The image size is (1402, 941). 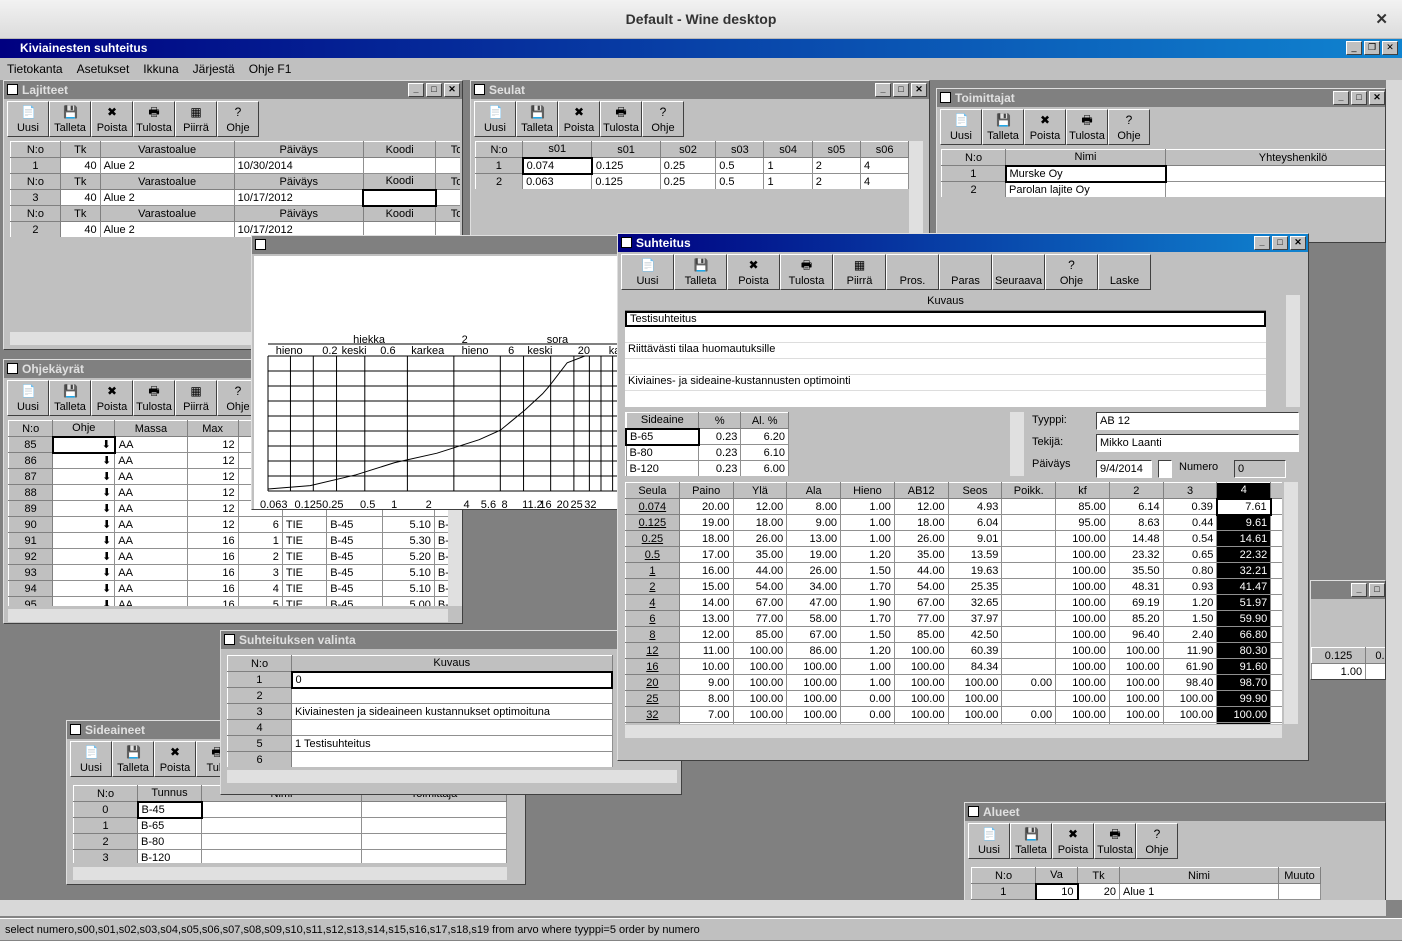 What do you see at coordinates (1244, 635) in the screenshot?
I see `table-cell: 66.80` at bounding box center [1244, 635].